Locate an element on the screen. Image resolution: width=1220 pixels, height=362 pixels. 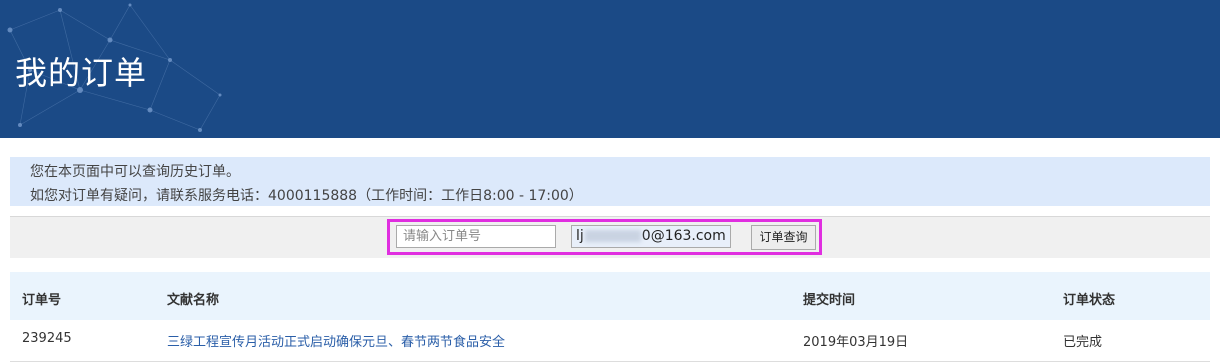
column-header-submit-time: 提交时间 is located at coordinates (829, 300).